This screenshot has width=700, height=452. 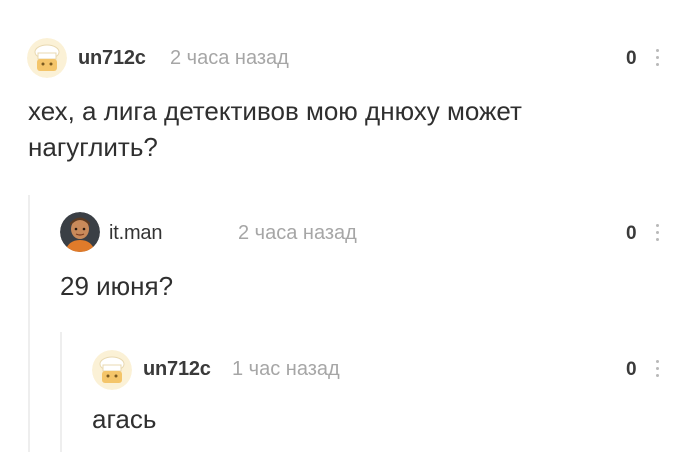 I want to click on username: it.man, so click(x=135, y=233).